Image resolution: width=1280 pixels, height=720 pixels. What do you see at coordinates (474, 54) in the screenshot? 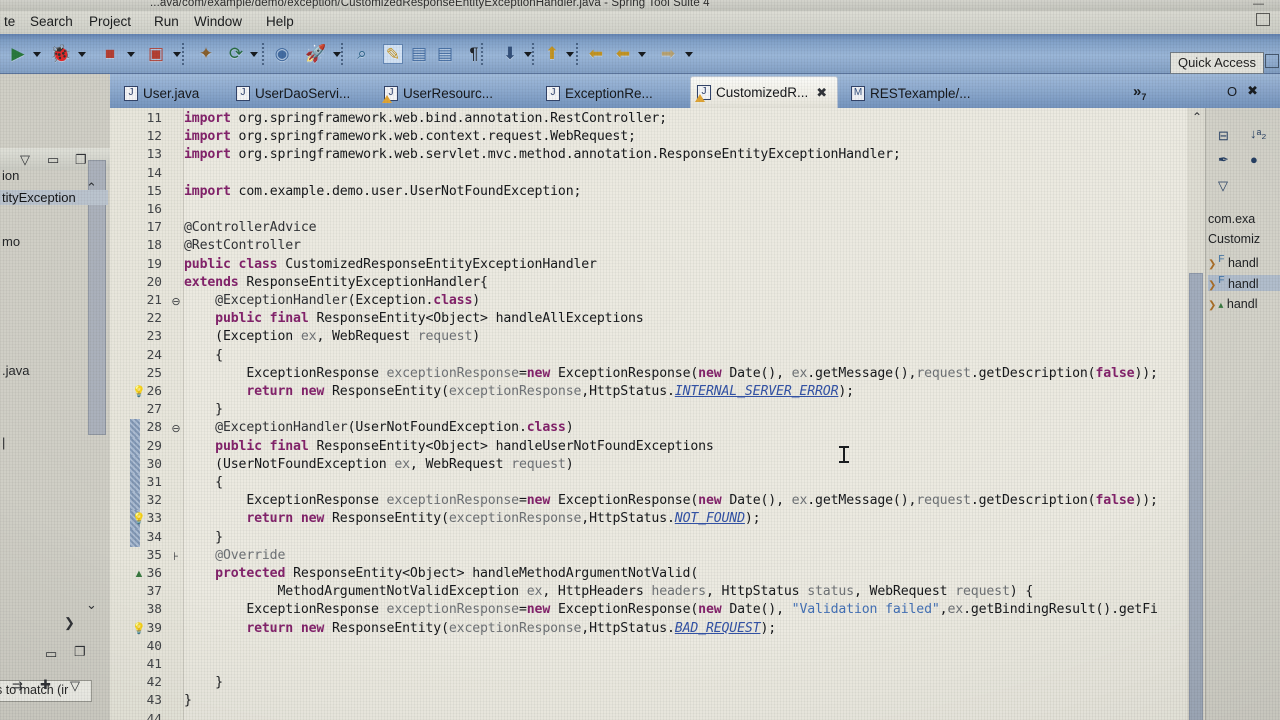
I see `pilcrow-icon: ¶` at bounding box center [474, 54].